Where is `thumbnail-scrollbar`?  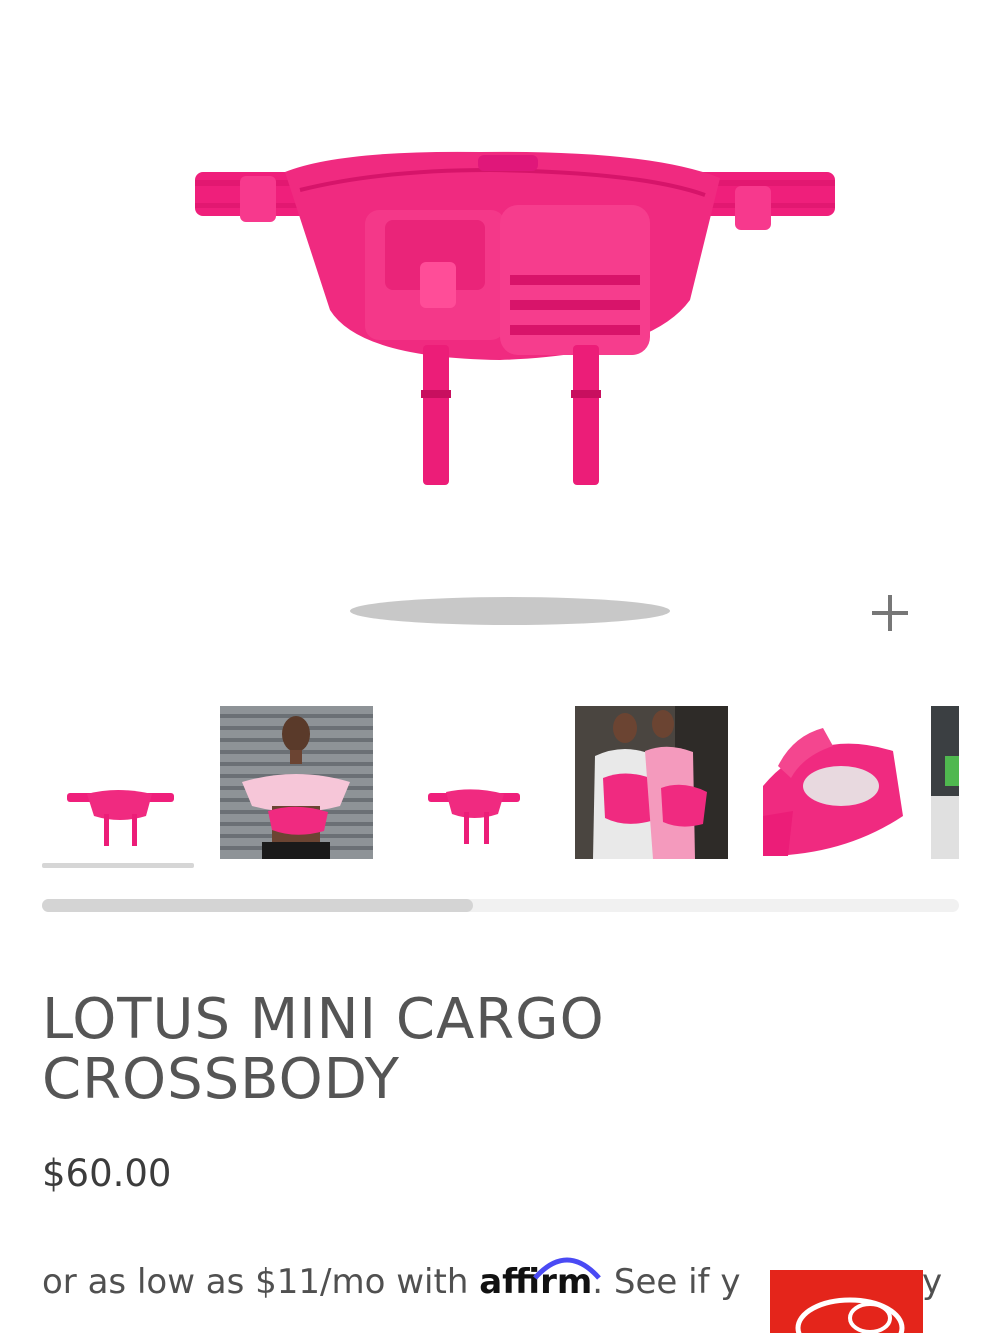
thumbnail-scrollbar is located at coordinates (500, 905).